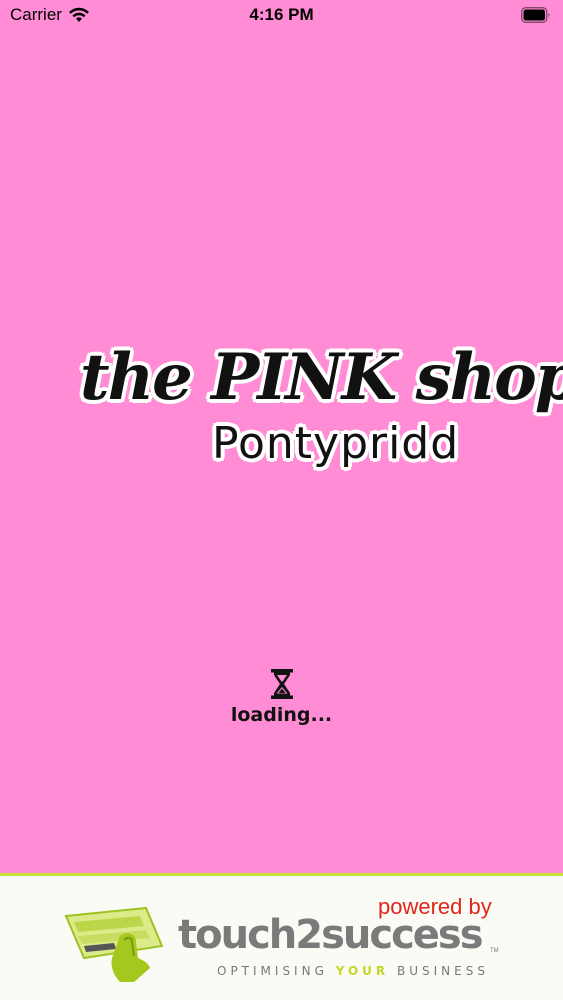 The image size is (563, 1000). I want to click on shop-location: Pontypridd, so click(336, 443).